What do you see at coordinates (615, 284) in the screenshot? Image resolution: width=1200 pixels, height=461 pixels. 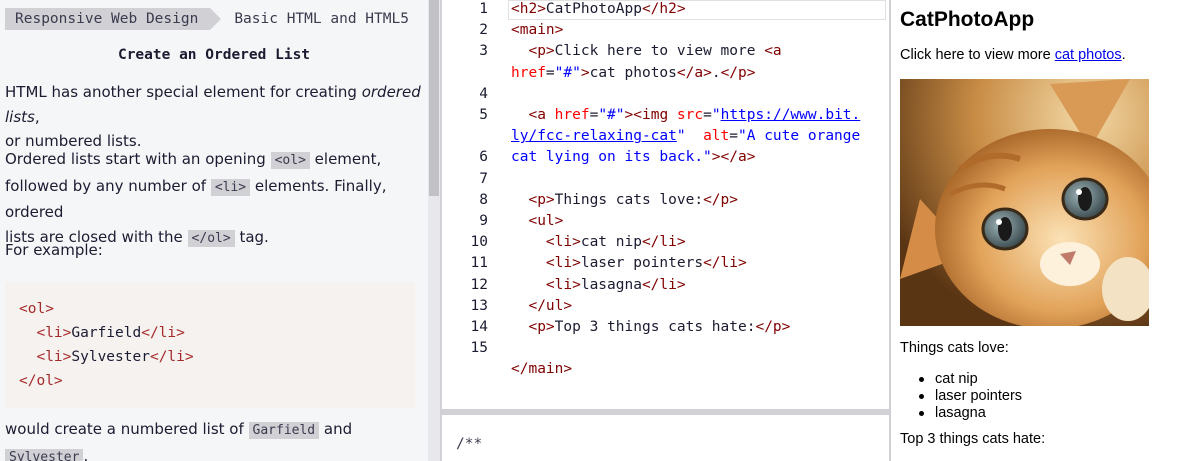 I see `code-line: <li>lasagna</li>` at bounding box center [615, 284].